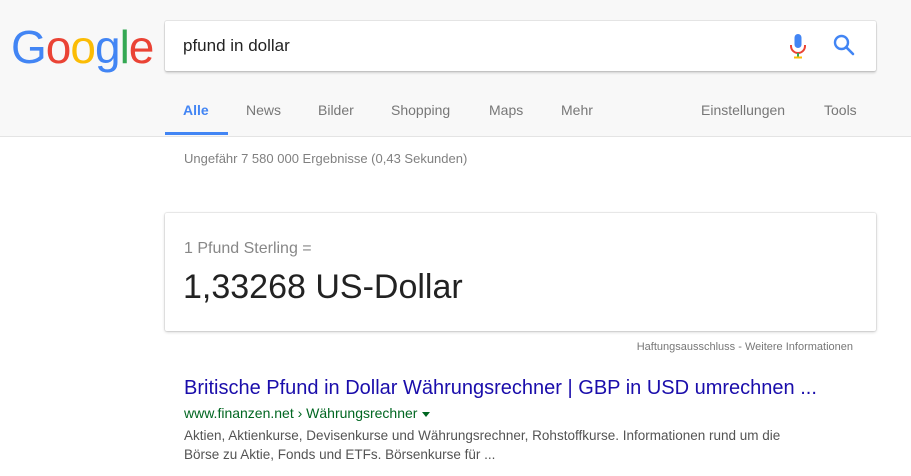 The image size is (911, 476). I want to click on logo-letter: g, so click(107, 47).